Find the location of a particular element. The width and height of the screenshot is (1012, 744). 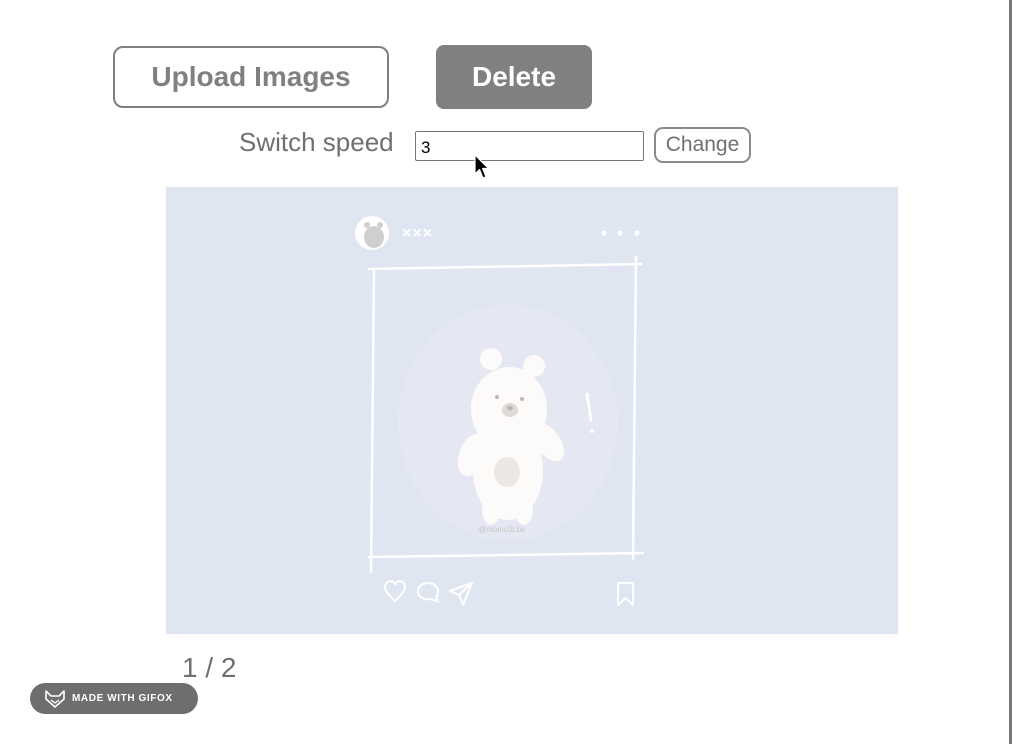

send-icon is located at coordinates (461, 594).